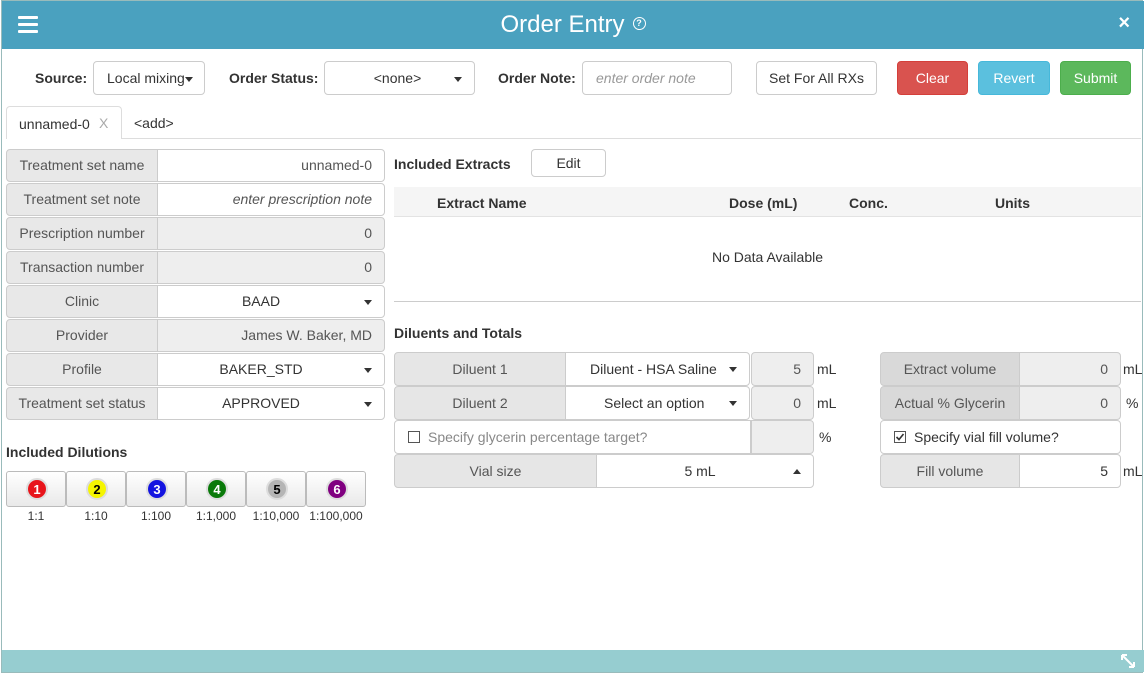 The image size is (1145, 673). I want to click on tab-label: unnamed-0, so click(54, 124).